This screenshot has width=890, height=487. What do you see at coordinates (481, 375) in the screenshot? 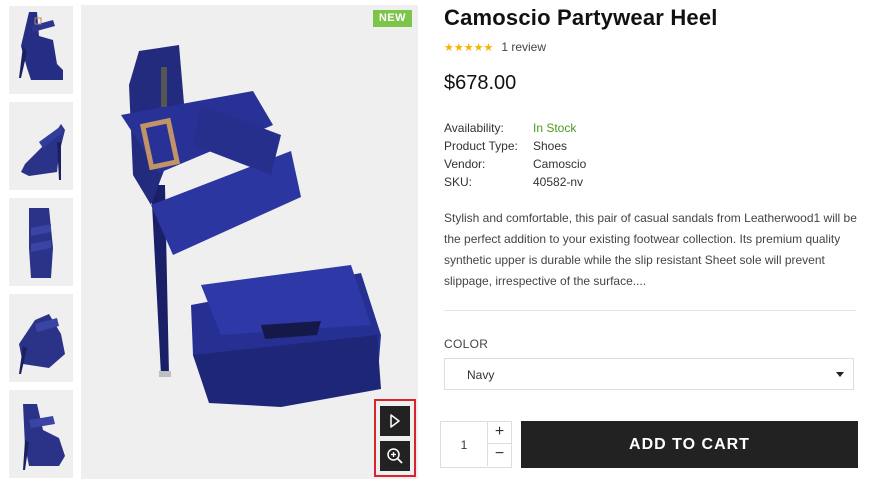
I see `color-selected-value: Navy` at bounding box center [481, 375].